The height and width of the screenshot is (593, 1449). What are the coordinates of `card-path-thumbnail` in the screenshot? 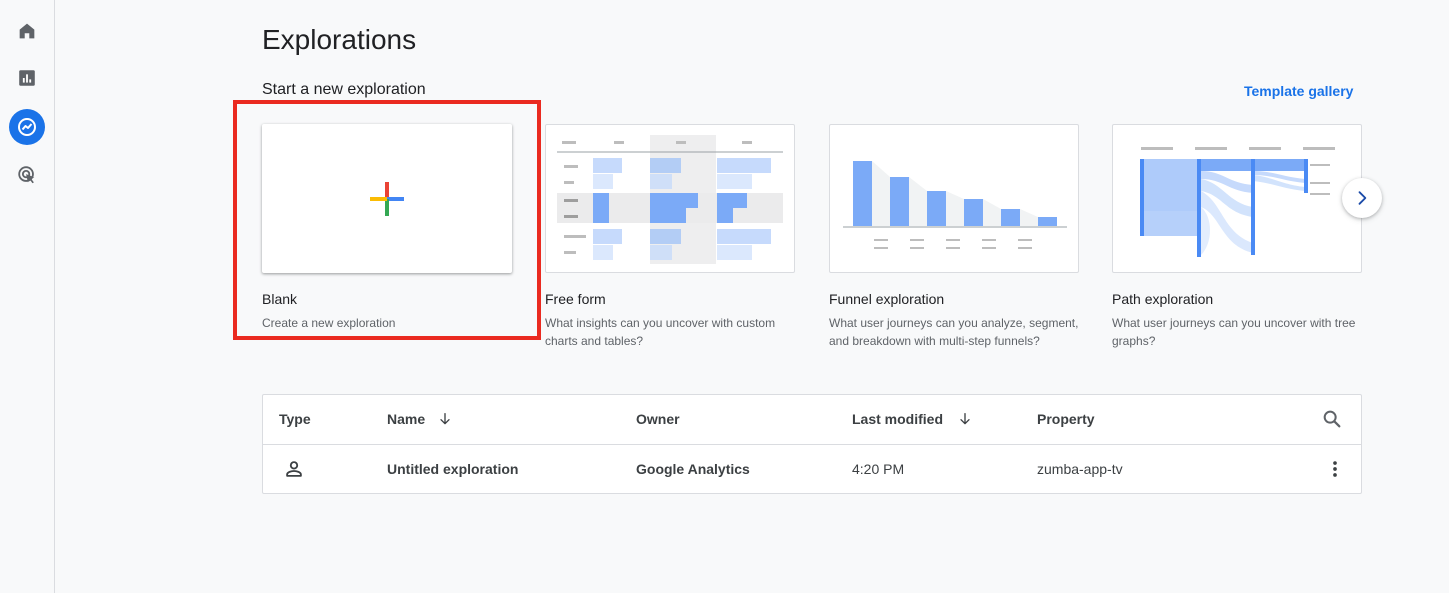 It's located at (1237, 198).